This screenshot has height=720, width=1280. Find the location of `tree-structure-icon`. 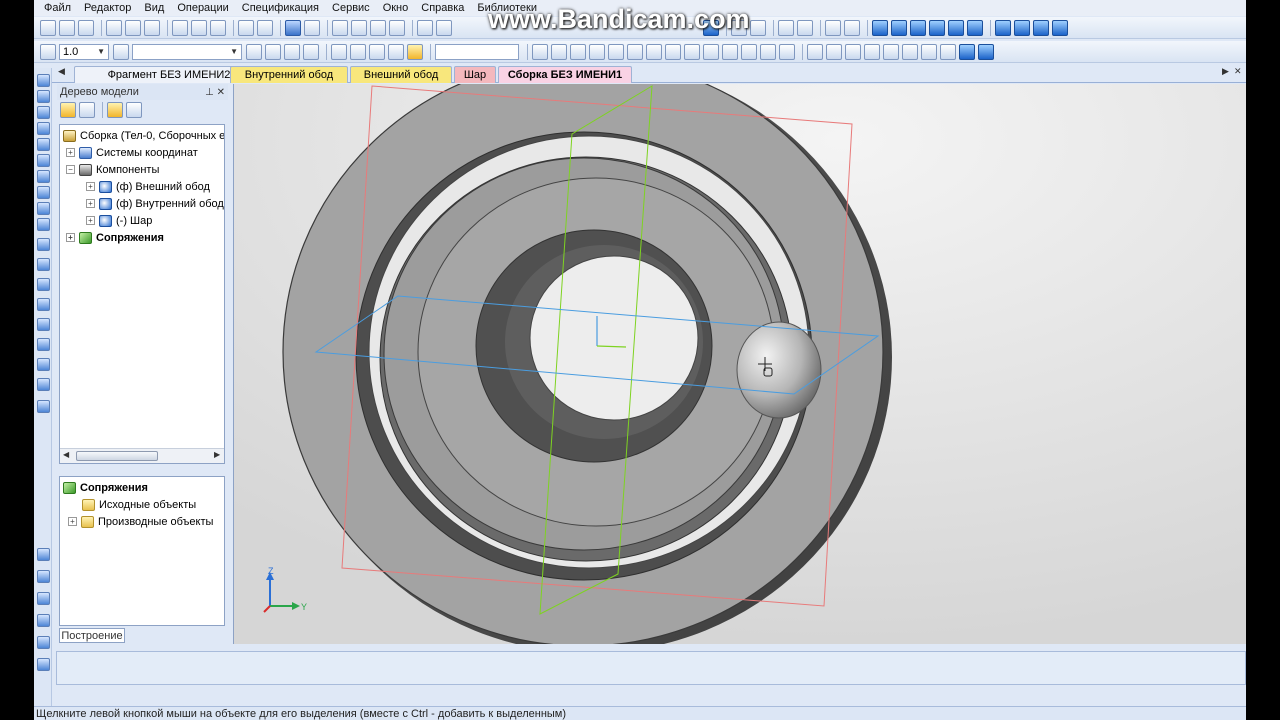

tree-structure-icon is located at coordinates (87, 110).